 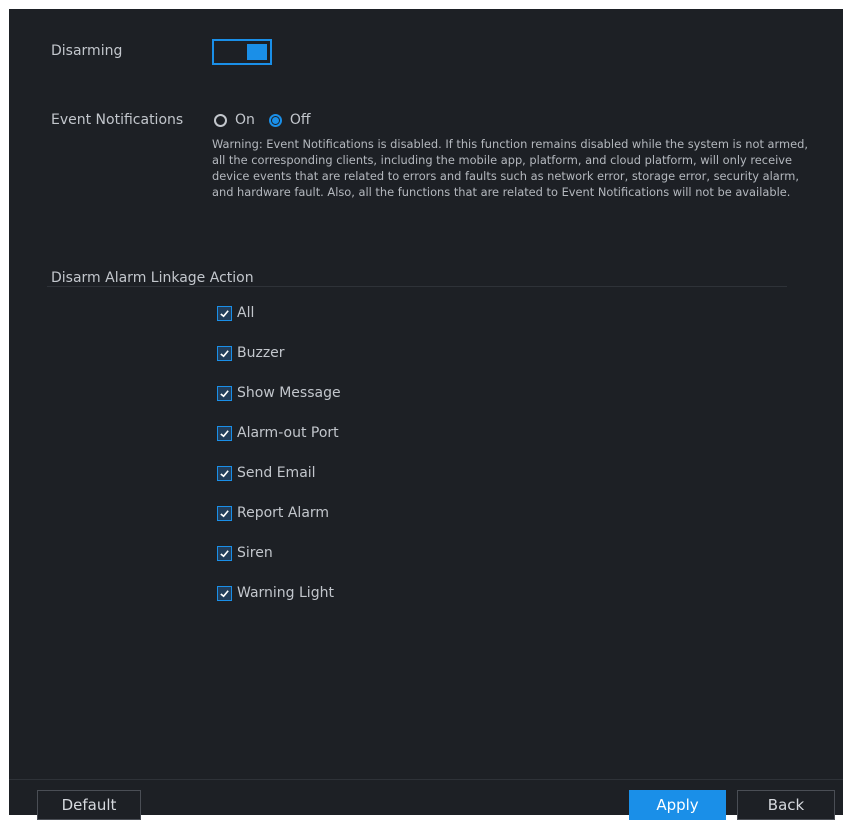 I want to click on checkbox-label: Show Message, so click(x=289, y=393).